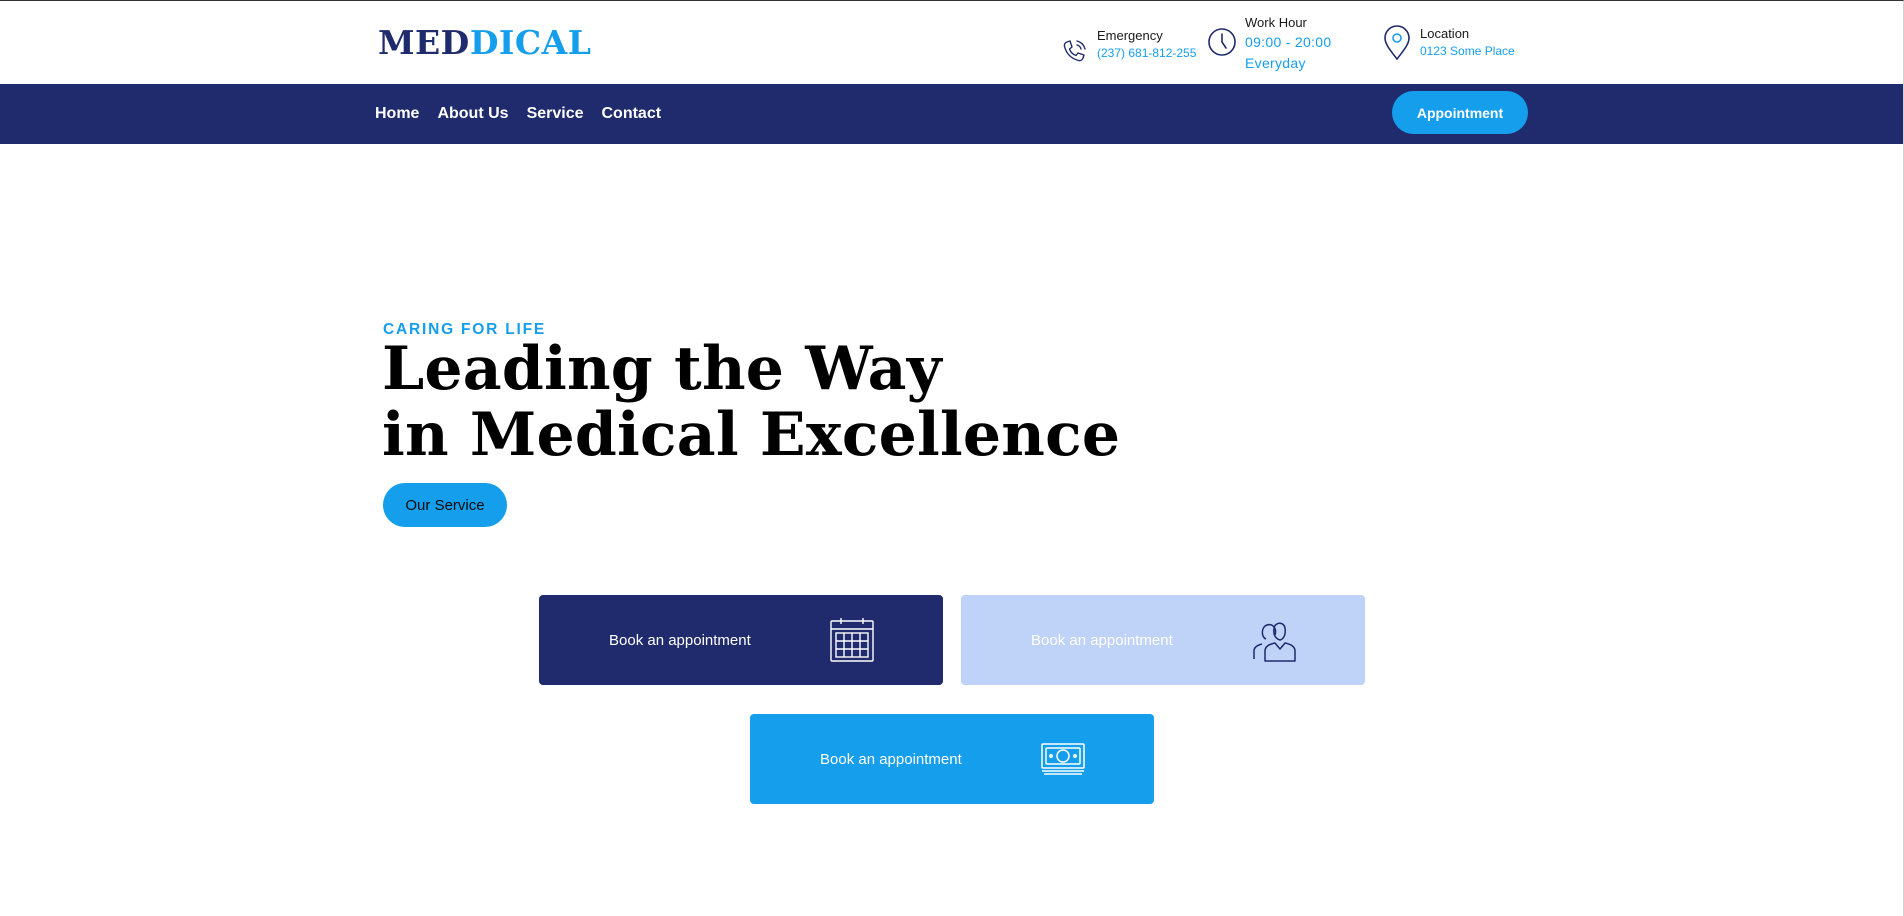 This screenshot has width=1904, height=916. Describe the element at coordinates (424, 42) in the screenshot. I see `logo-part-med: MED` at that location.